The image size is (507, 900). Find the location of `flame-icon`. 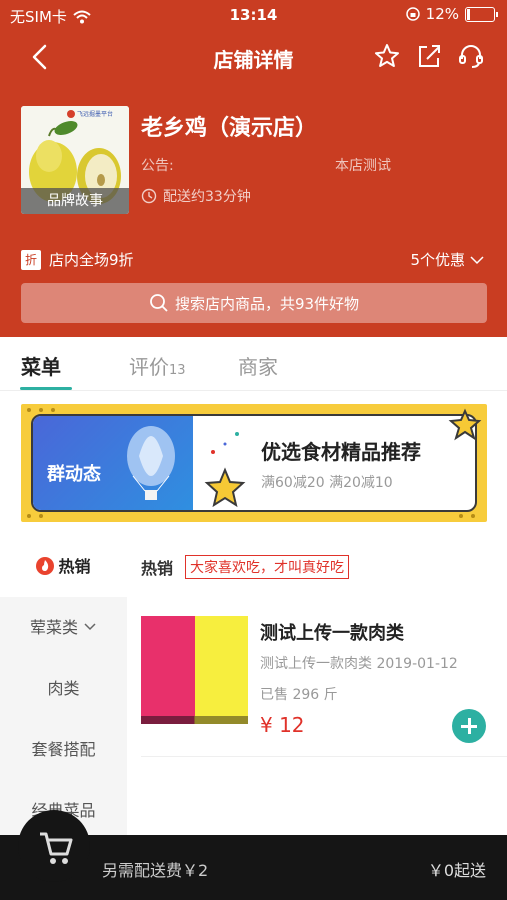

flame-icon is located at coordinates (45, 566).